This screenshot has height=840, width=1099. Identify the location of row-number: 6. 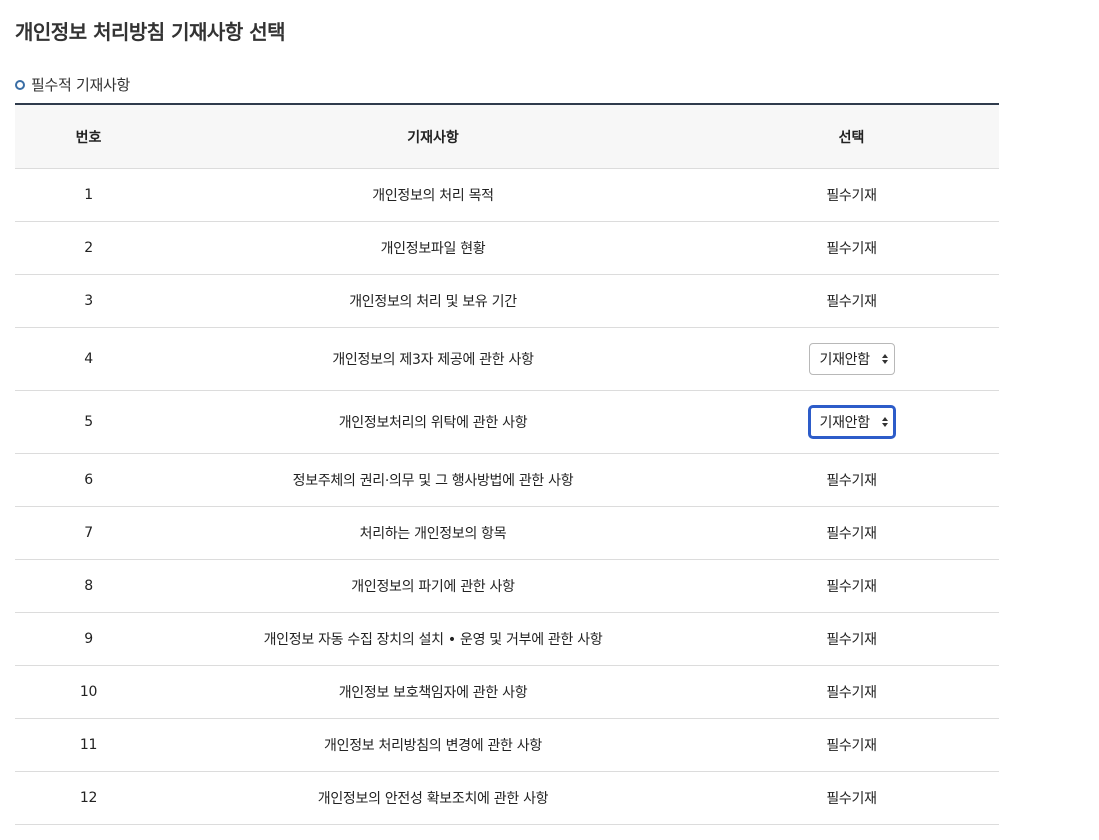
(88, 480).